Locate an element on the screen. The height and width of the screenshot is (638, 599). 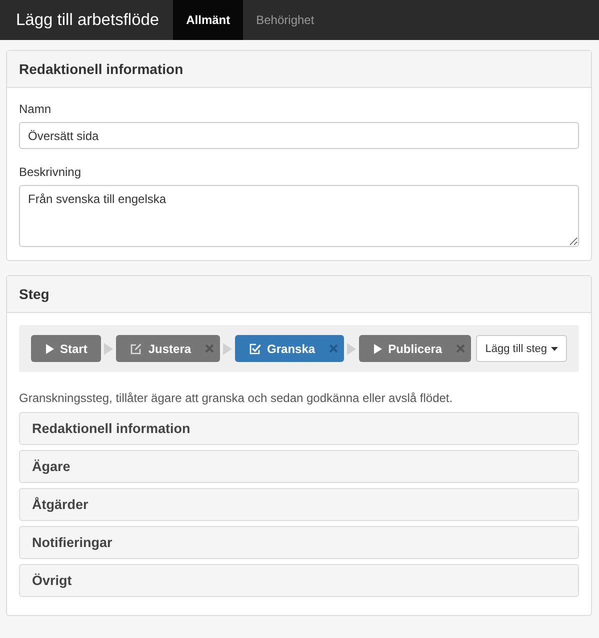
accordion-header: Ägare is located at coordinates (299, 466).